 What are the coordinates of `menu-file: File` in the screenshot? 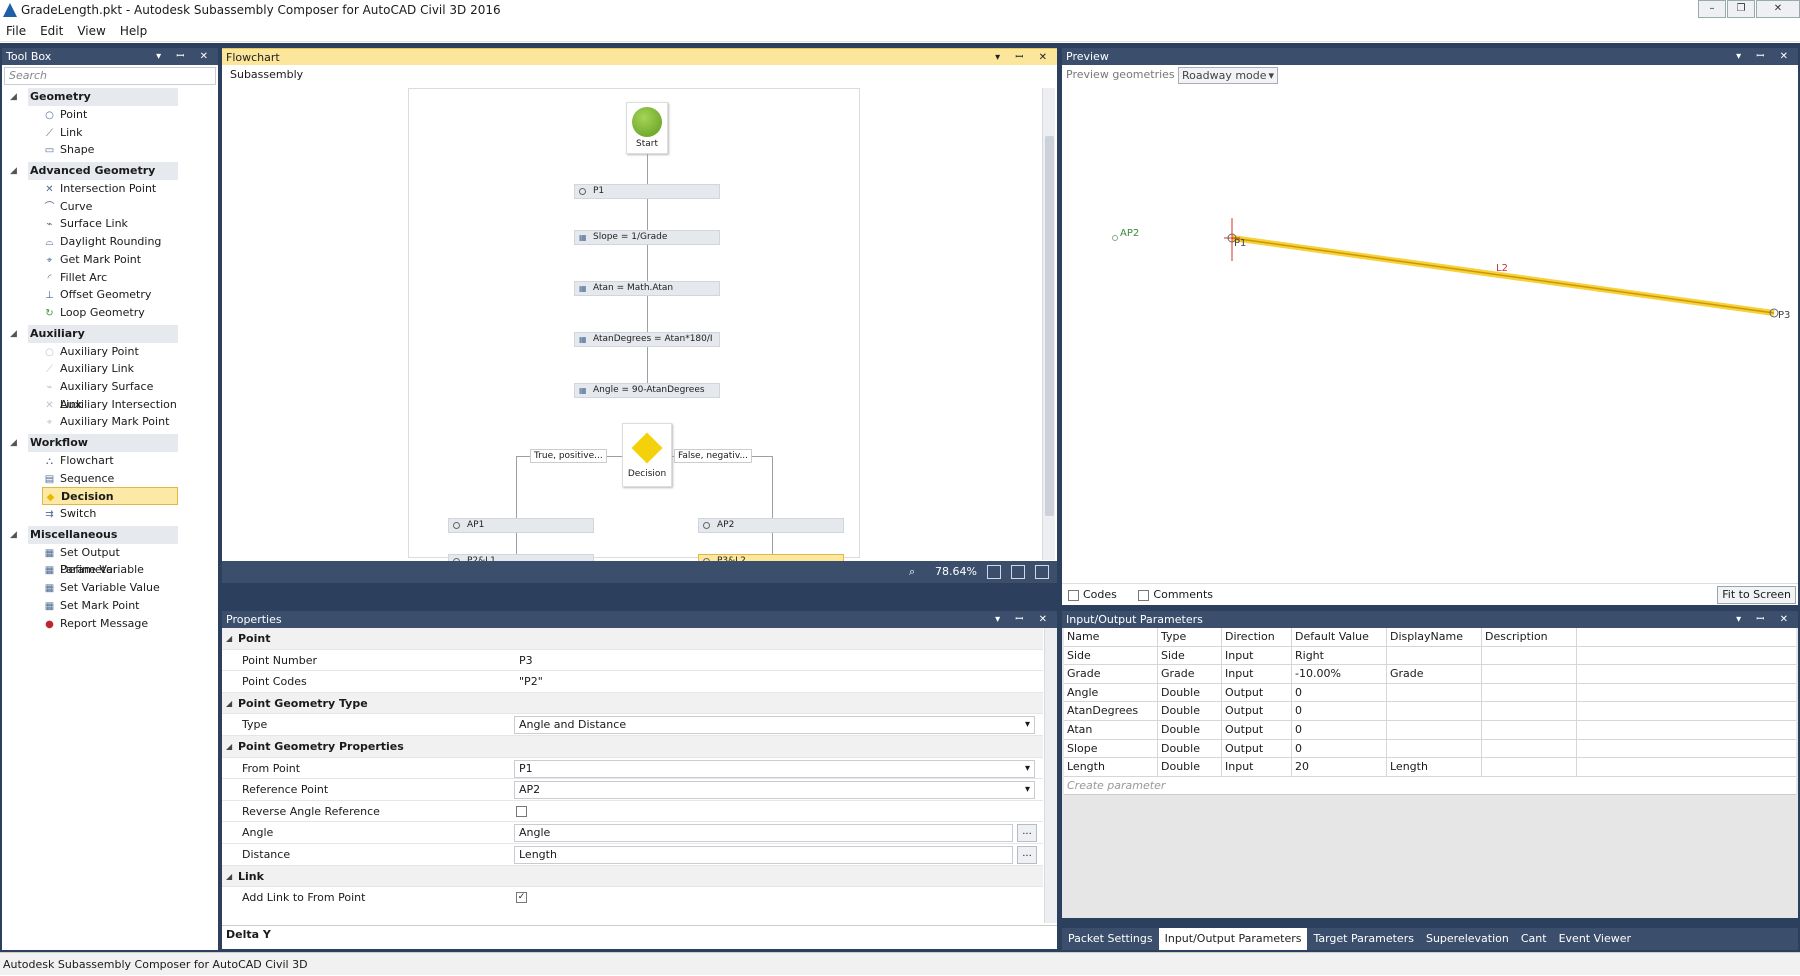 It's located at (16, 31).